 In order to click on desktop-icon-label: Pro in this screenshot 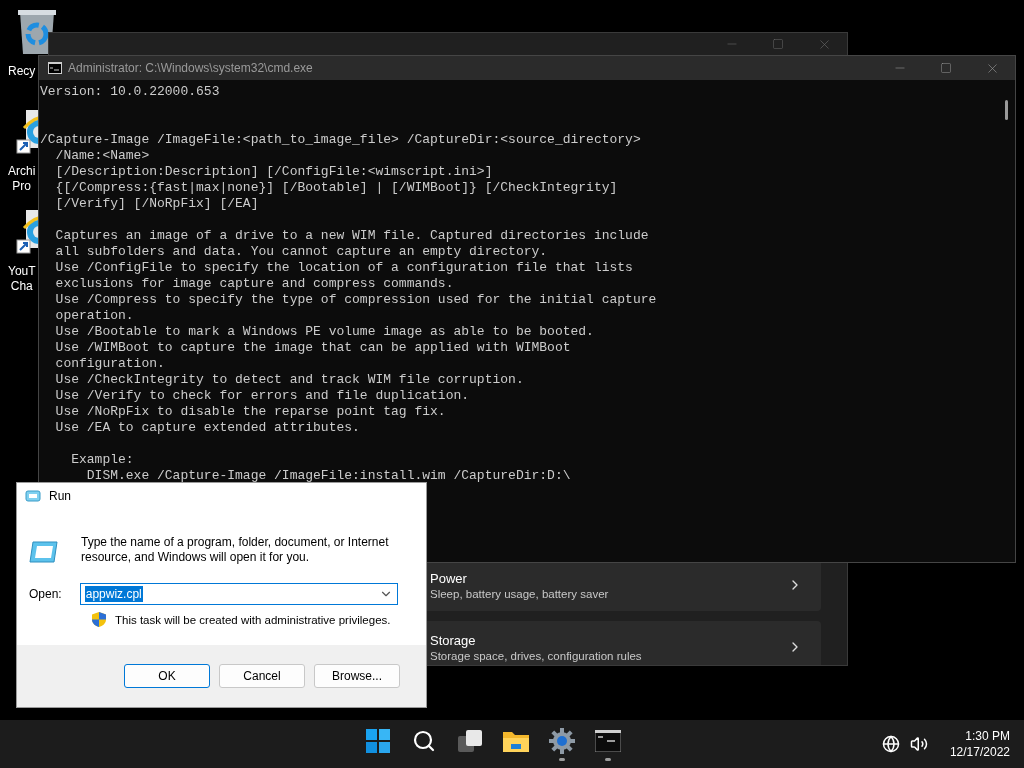, I will do `click(21, 186)`.